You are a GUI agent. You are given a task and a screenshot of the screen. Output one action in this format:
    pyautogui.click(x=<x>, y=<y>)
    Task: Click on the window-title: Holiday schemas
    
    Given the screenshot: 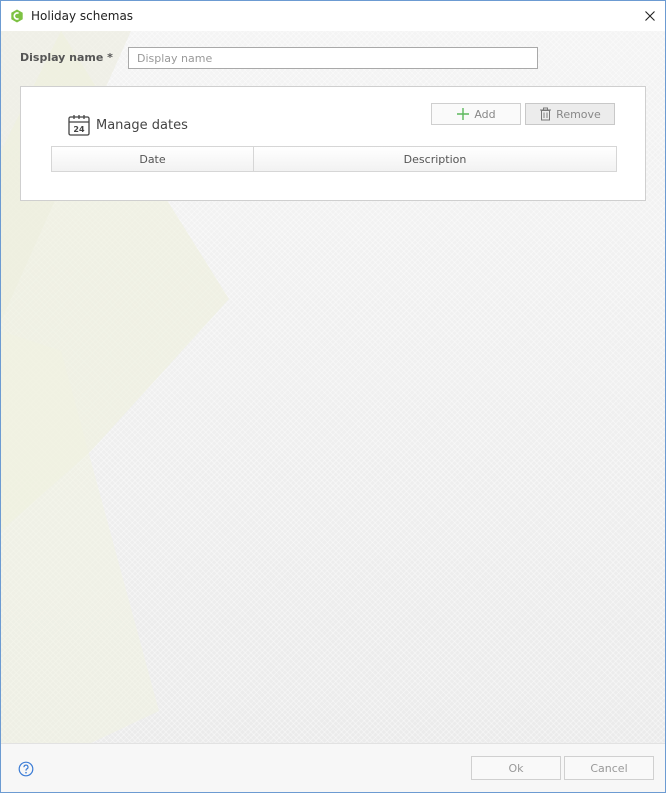 What is the action you would take?
    pyautogui.click(x=82, y=16)
    